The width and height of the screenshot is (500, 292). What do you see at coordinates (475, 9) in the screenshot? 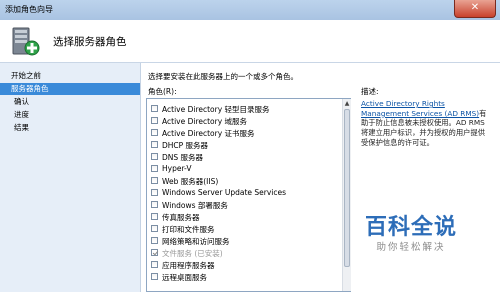
I see `close-button: ✕` at bounding box center [475, 9].